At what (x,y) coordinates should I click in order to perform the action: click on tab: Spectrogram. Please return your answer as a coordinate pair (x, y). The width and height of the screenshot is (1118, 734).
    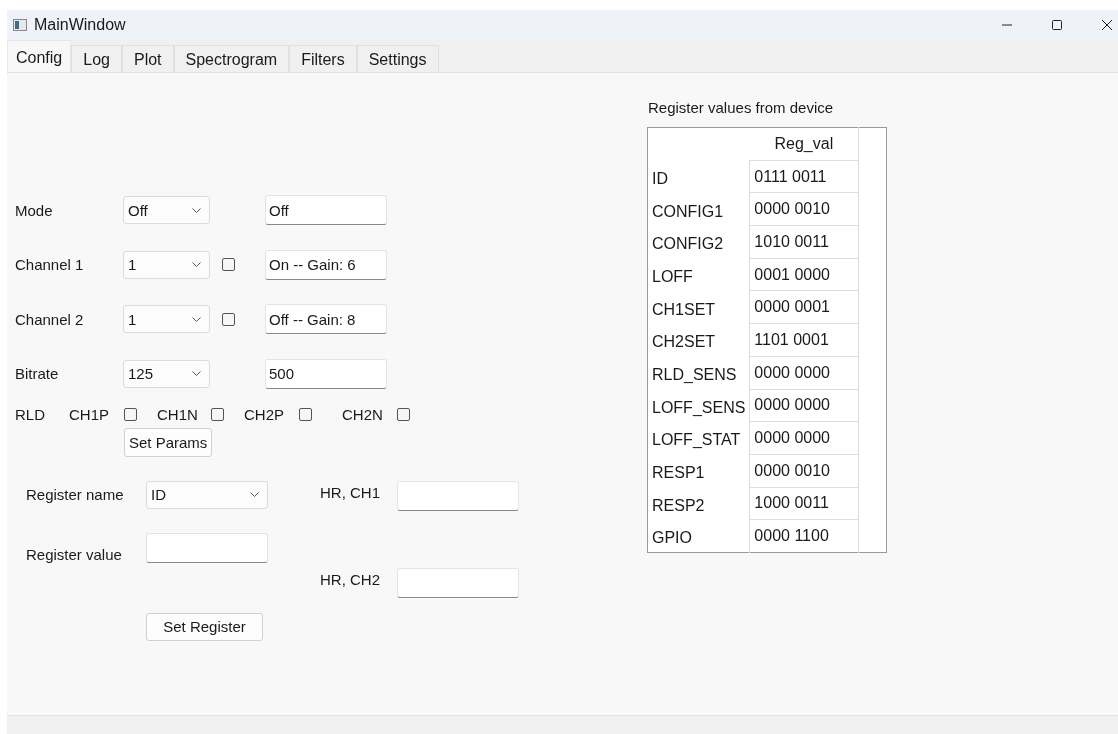
    Looking at the image, I should click on (231, 58).